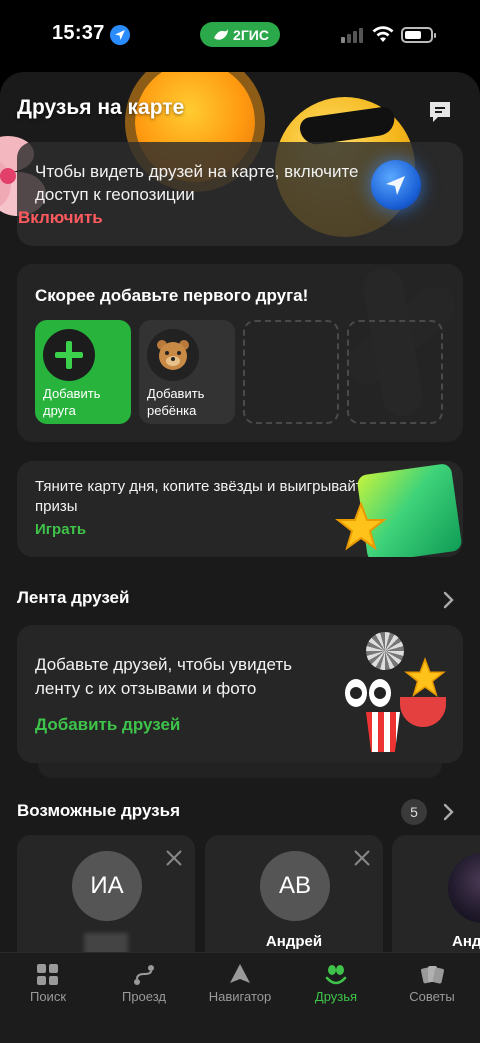 The image size is (480, 1043). What do you see at coordinates (295, 886) in the screenshot?
I see `avatar: АВ` at bounding box center [295, 886].